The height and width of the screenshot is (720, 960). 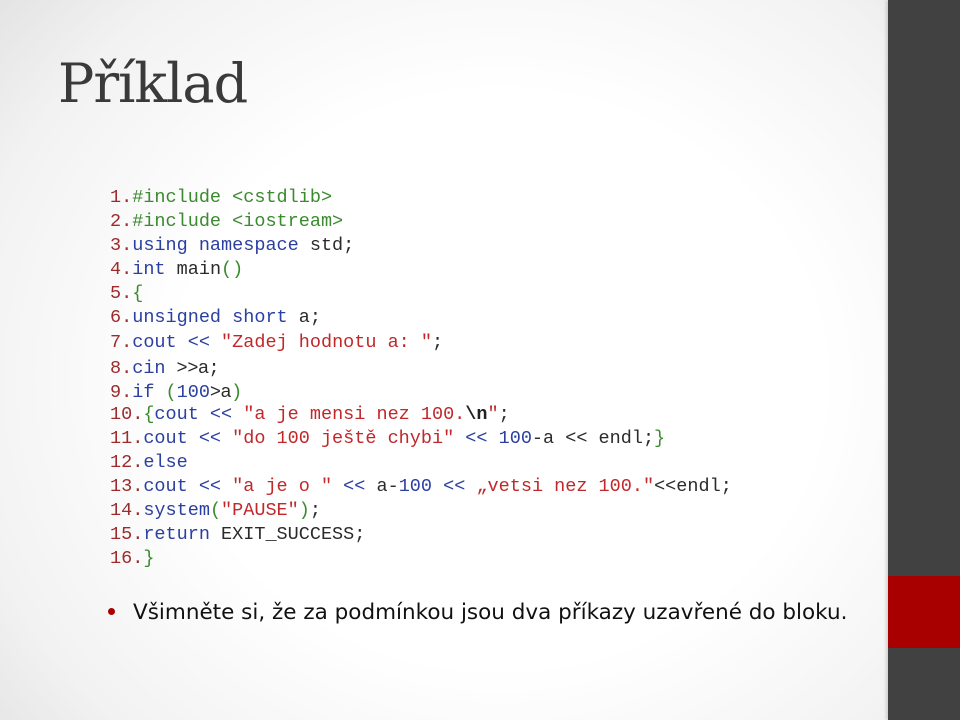 I want to click on code-token: (), so click(x=232, y=270).